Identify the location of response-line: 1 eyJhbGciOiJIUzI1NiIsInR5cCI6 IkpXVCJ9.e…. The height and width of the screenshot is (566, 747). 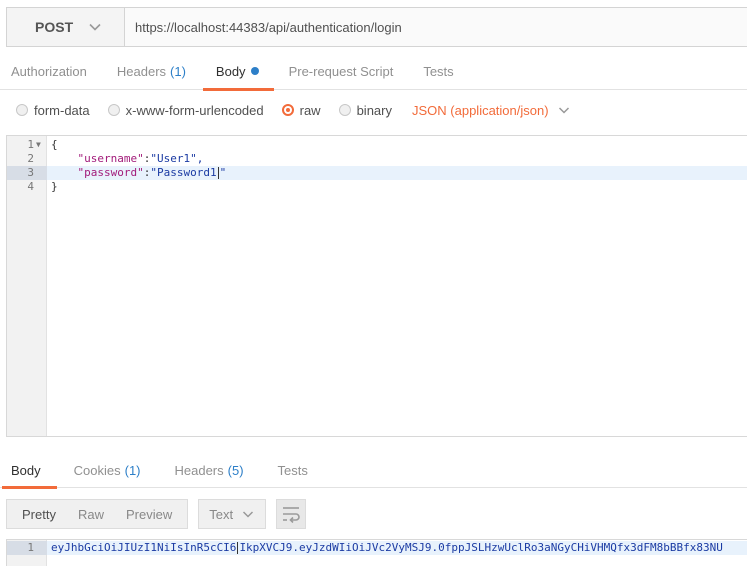
(377, 548).